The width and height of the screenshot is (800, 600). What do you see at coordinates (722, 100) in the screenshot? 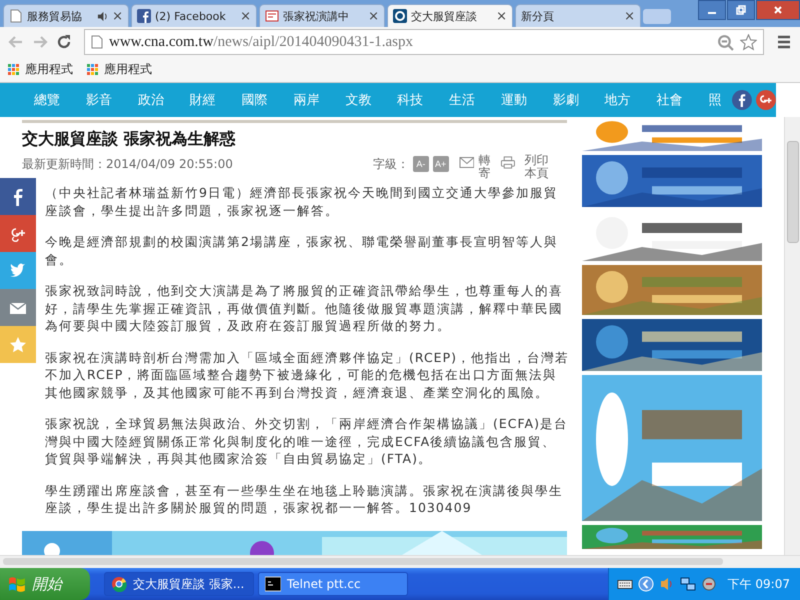
I see `nav-link: 照` at bounding box center [722, 100].